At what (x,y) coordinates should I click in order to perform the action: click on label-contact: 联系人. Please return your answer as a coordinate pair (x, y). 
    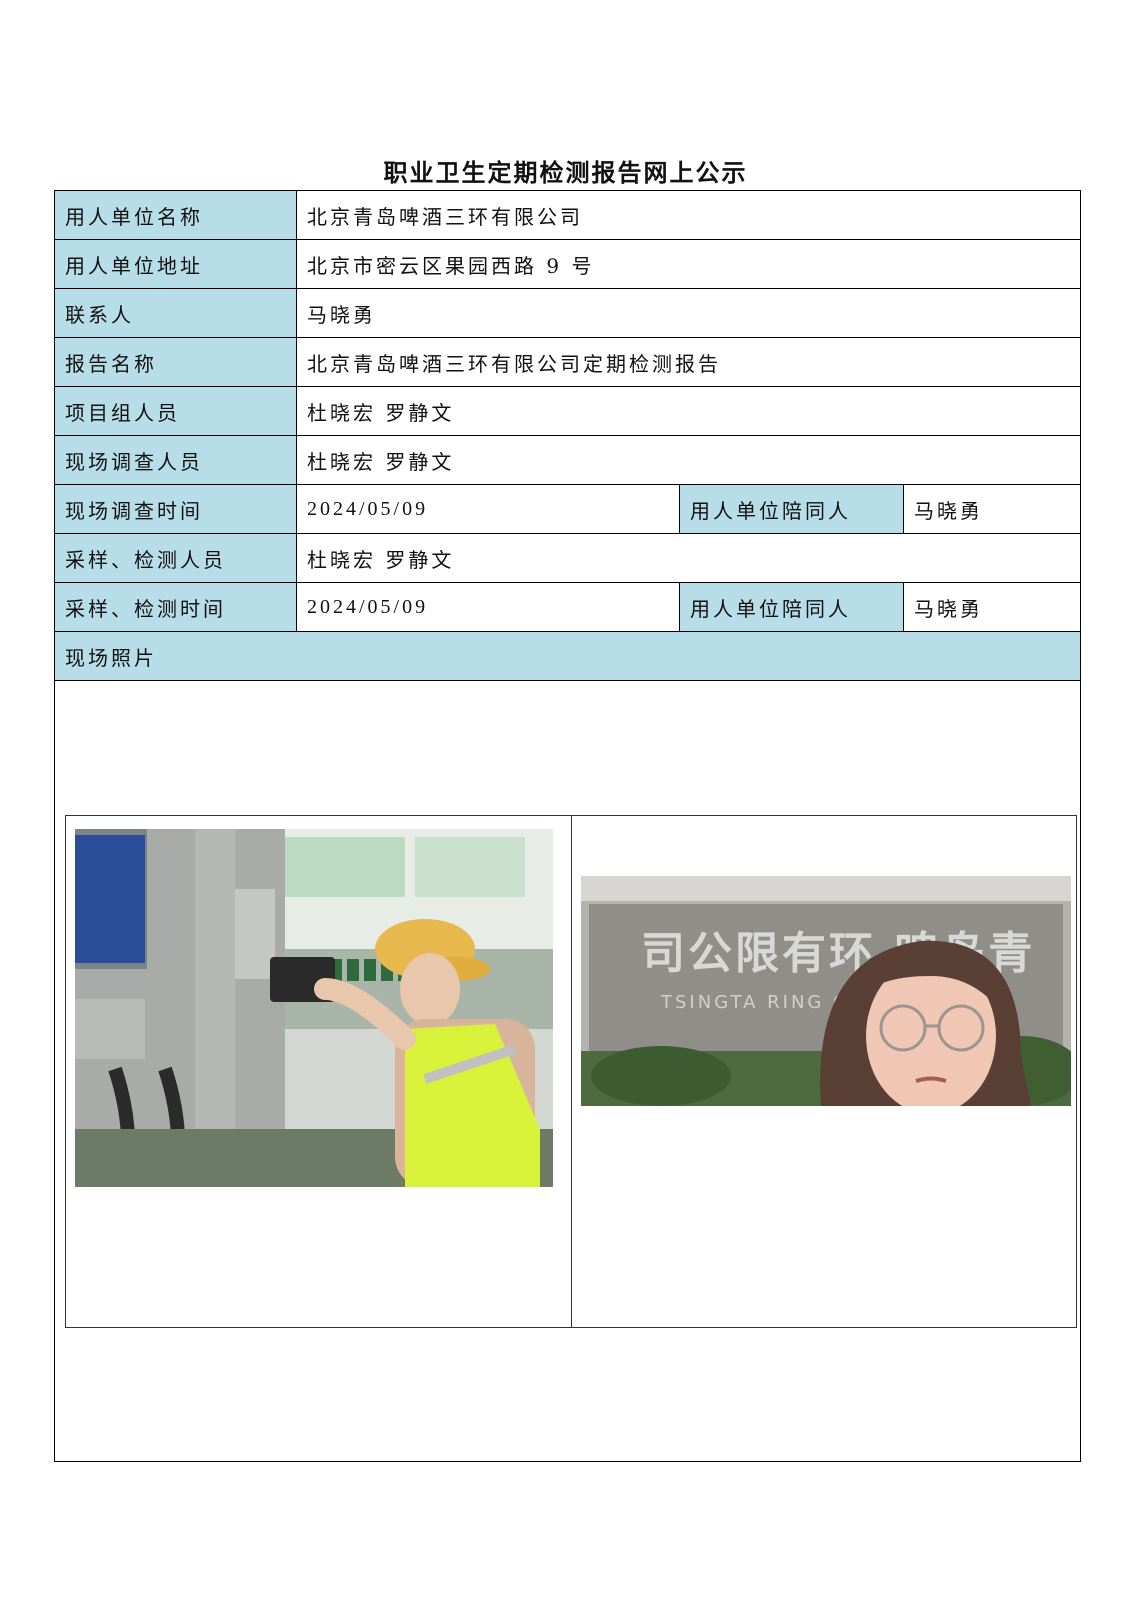
    Looking at the image, I should click on (175, 313).